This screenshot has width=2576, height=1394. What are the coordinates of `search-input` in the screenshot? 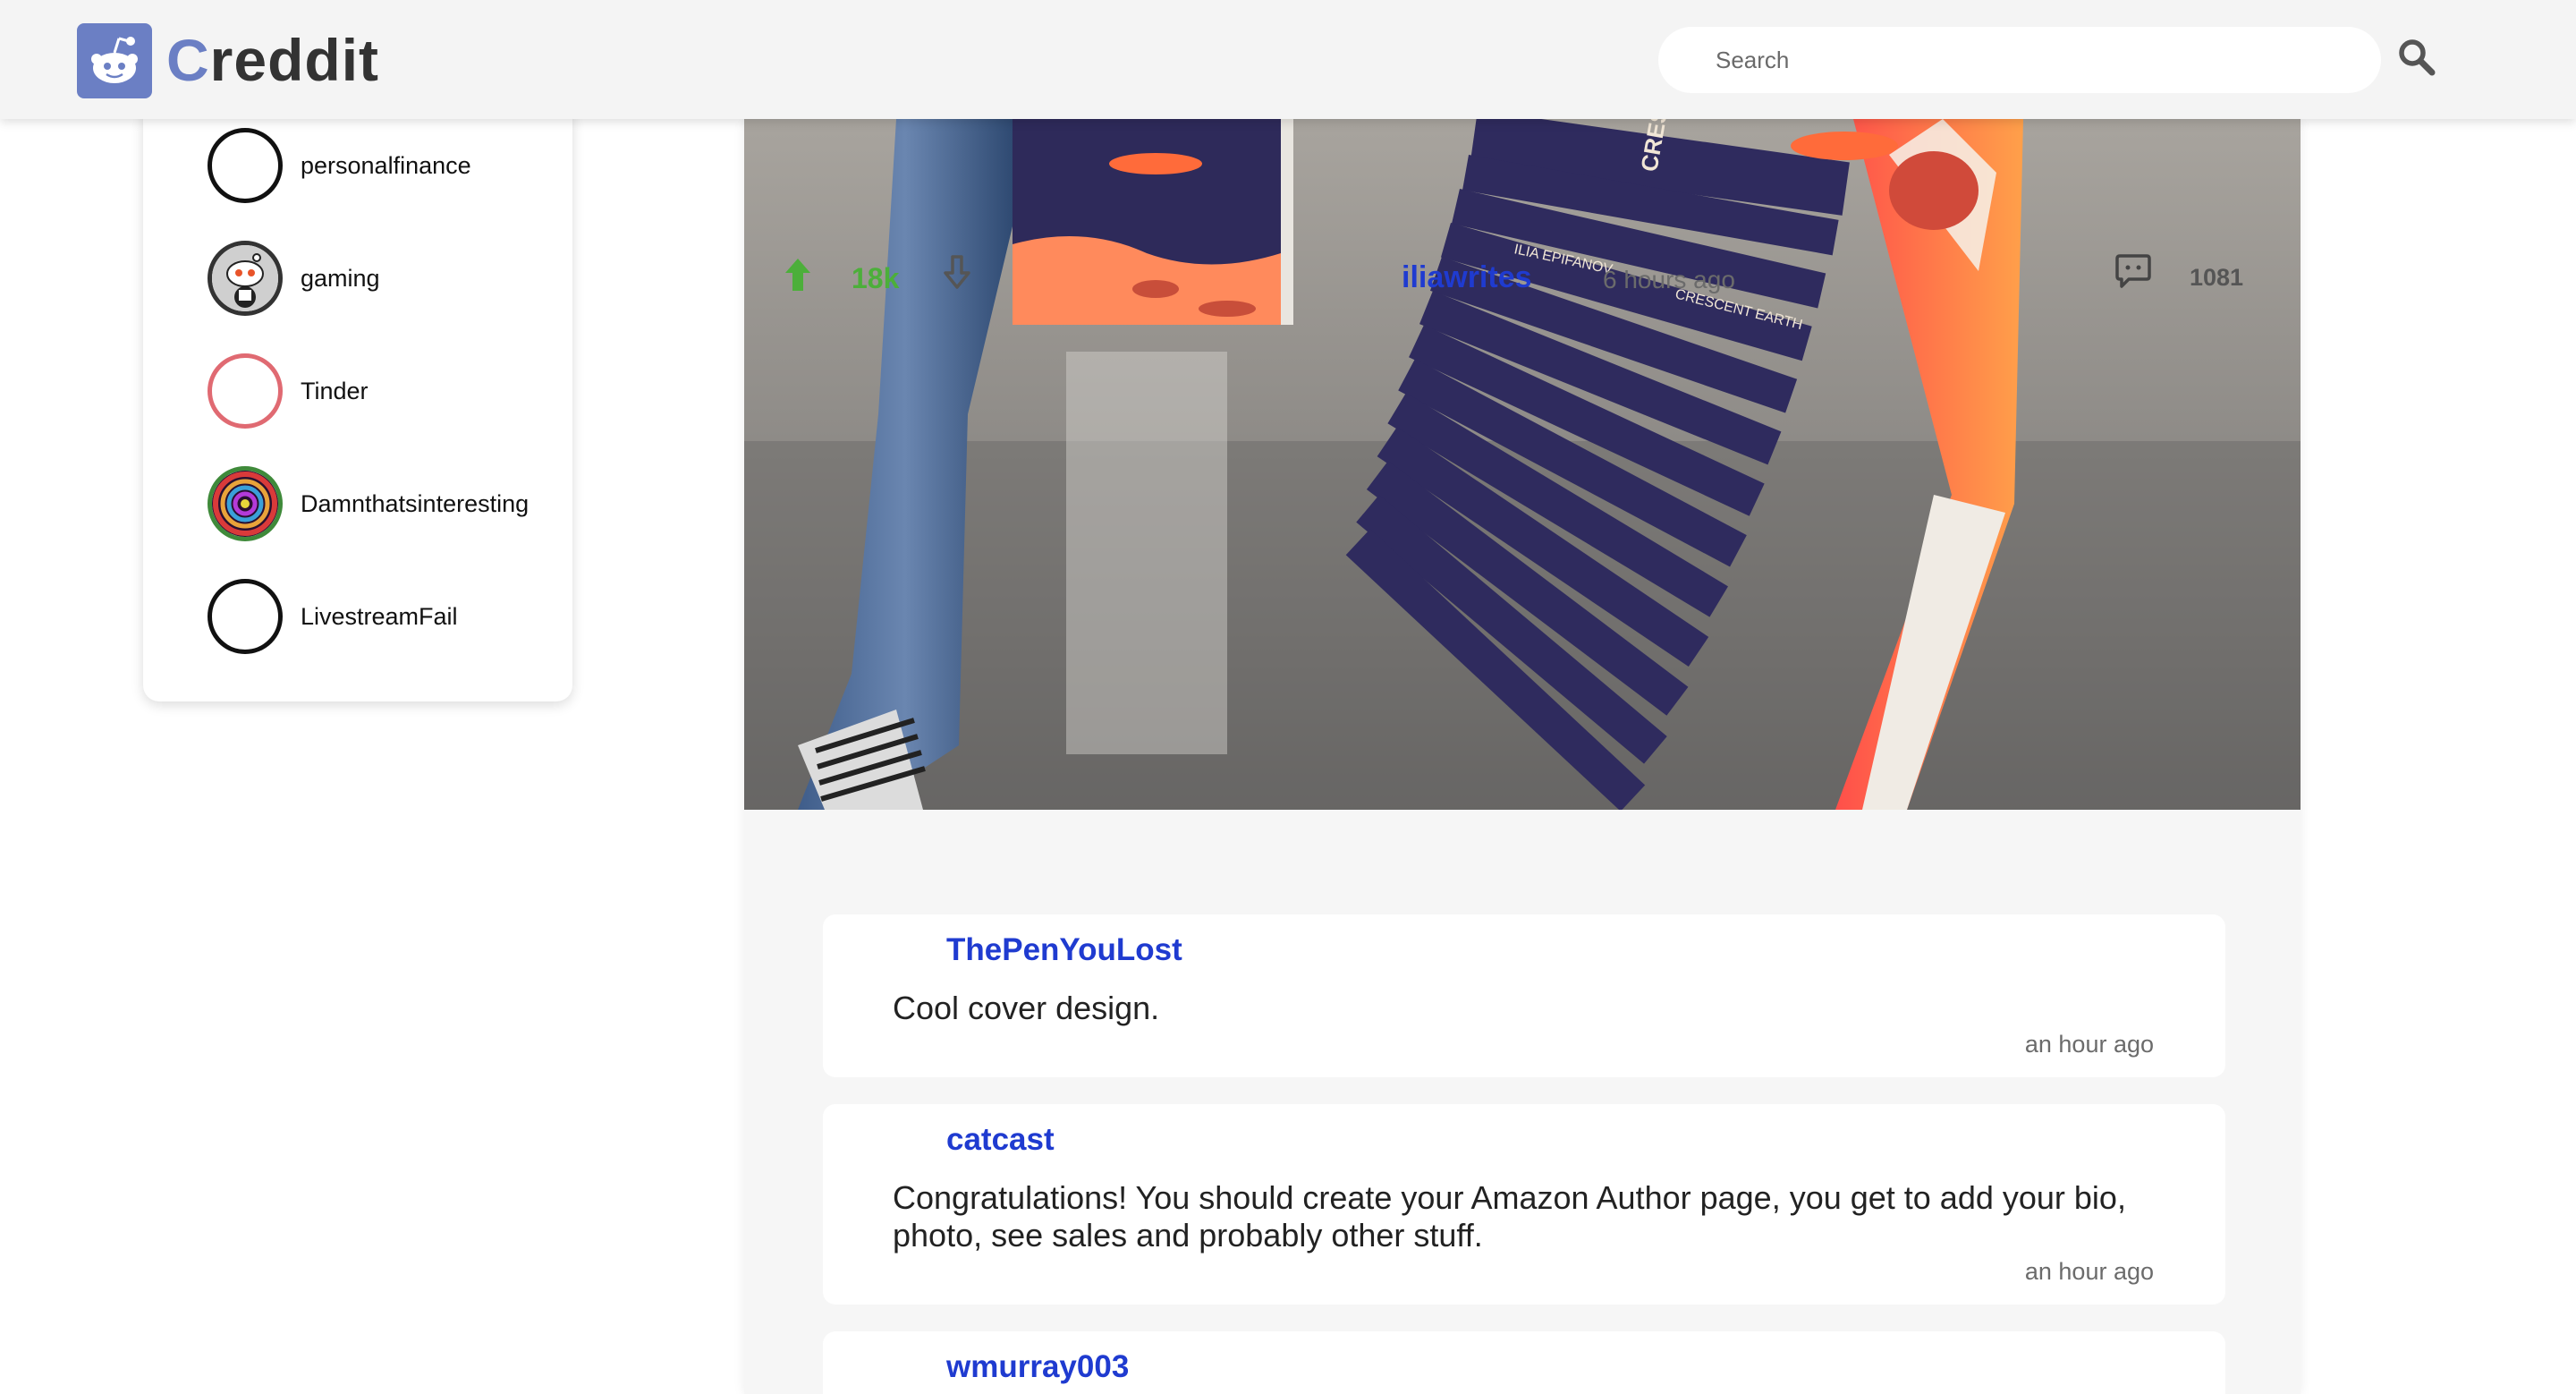 It's located at (2019, 60).